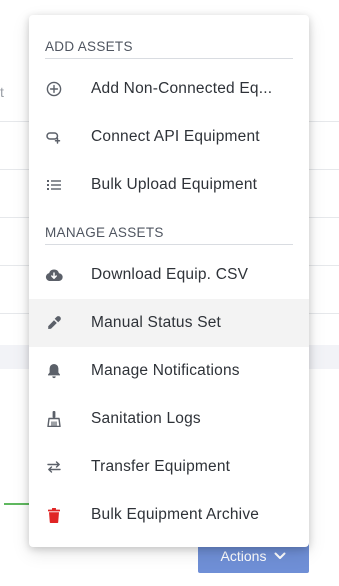 Image resolution: width=339 pixels, height=586 pixels. I want to click on add-circle-icon, so click(54, 89).